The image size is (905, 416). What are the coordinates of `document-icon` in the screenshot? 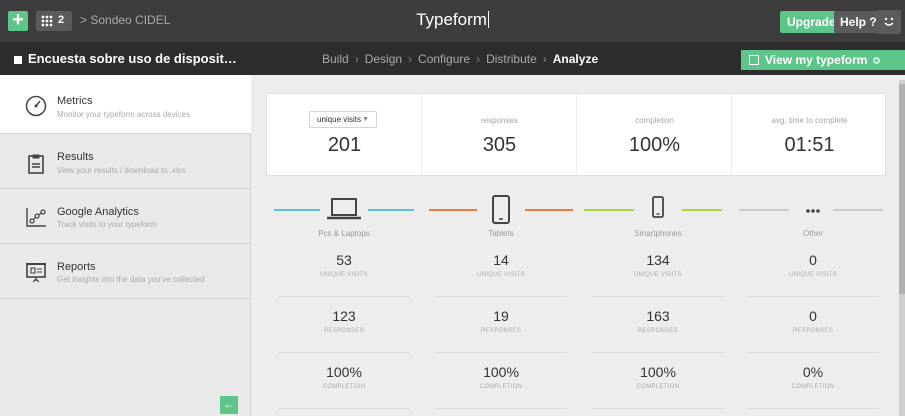 It's located at (18, 60).